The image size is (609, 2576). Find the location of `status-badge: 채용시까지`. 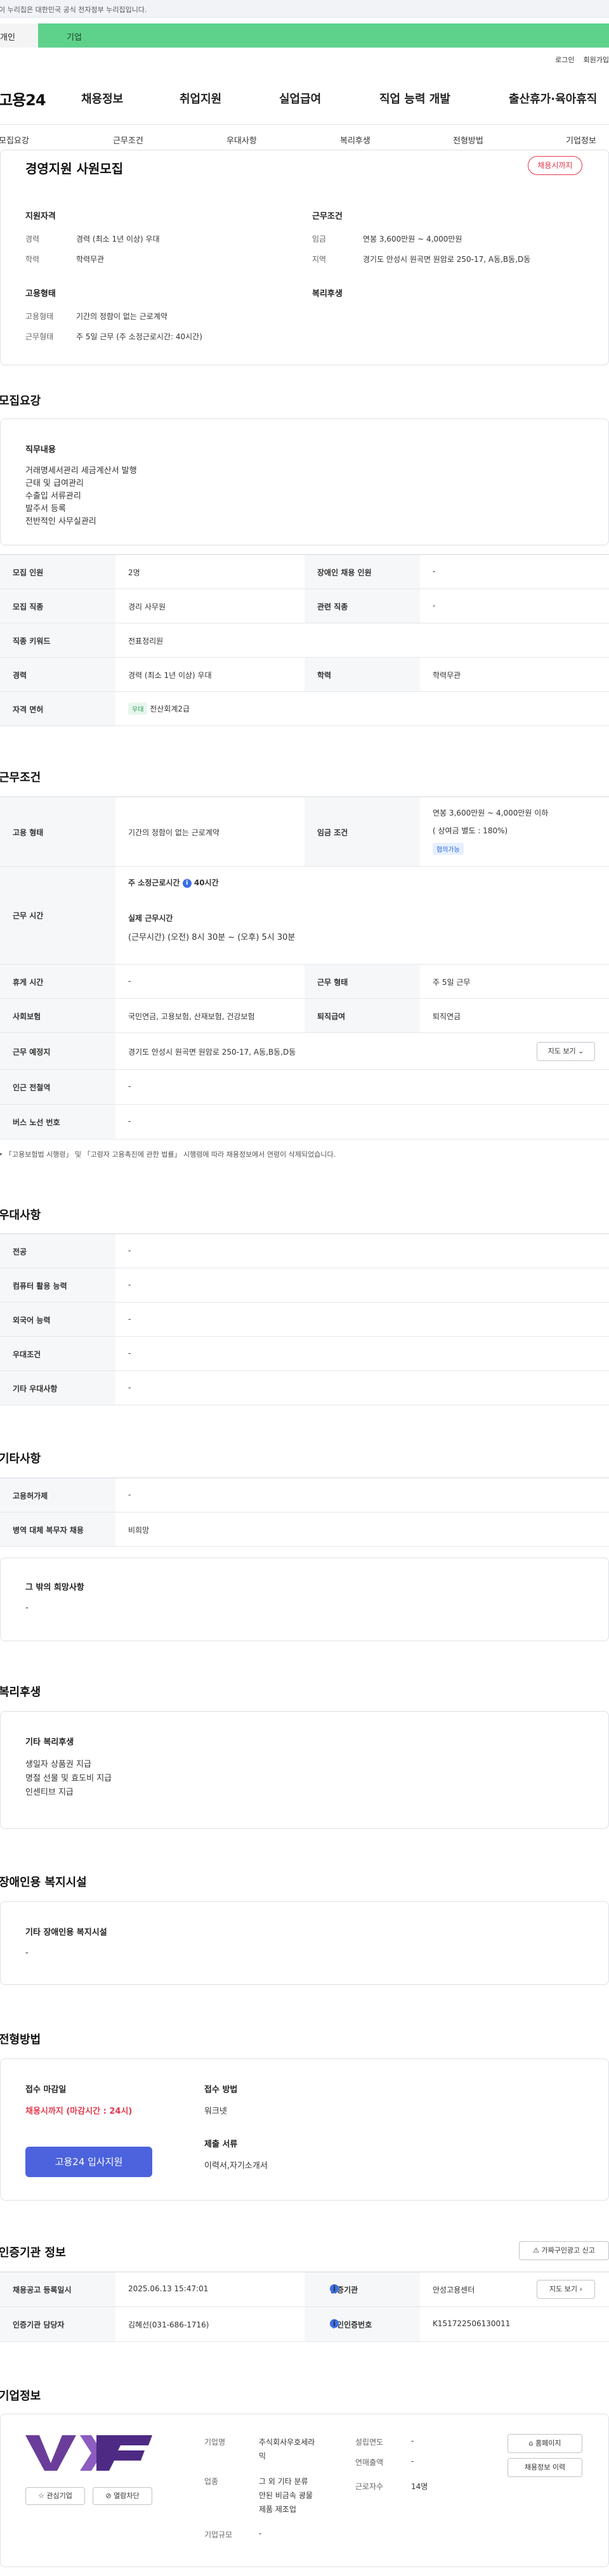

status-badge: 채용시까지 is located at coordinates (555, 166).